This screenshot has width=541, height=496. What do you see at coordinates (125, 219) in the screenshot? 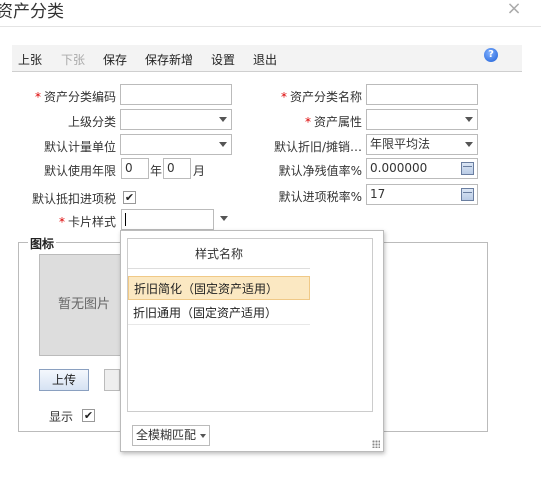
I see `text-cursor` at bounding box center [125, 219].